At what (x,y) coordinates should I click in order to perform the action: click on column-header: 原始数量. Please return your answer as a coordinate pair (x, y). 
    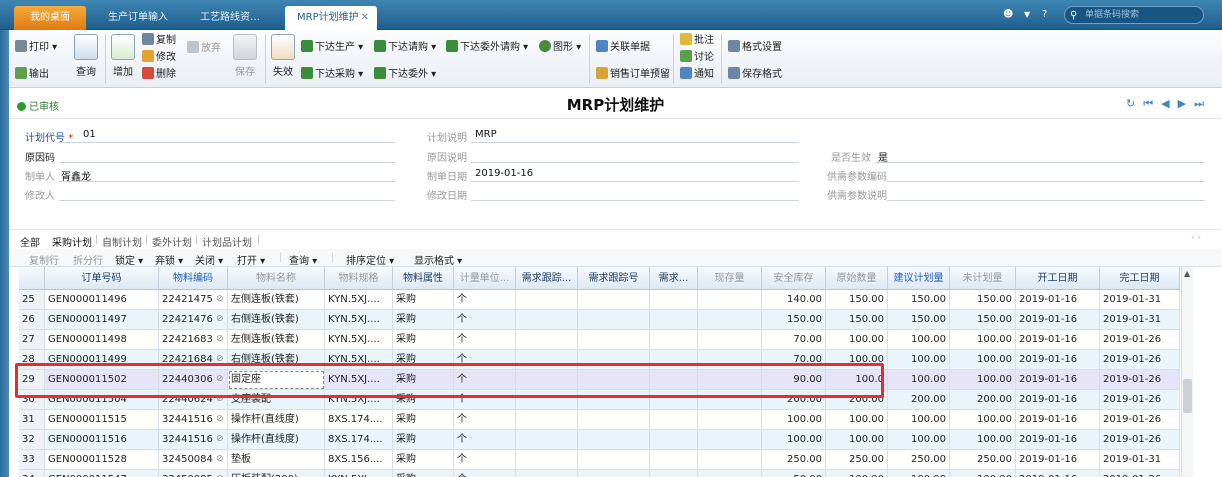
    Looking at the image, I should click on (857, 278).